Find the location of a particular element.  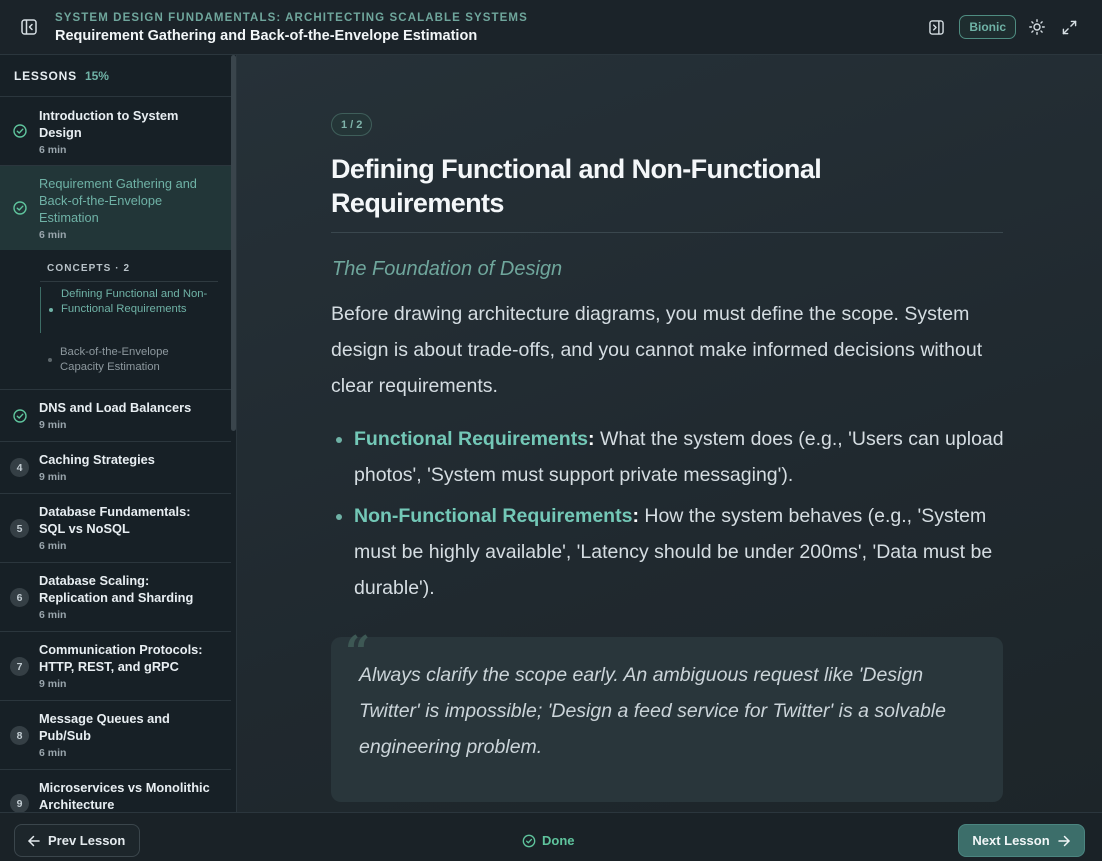

lesson-item-dns-load-balancers: DNS and Load Balancers 9 min is located at coordinates (115, 416).